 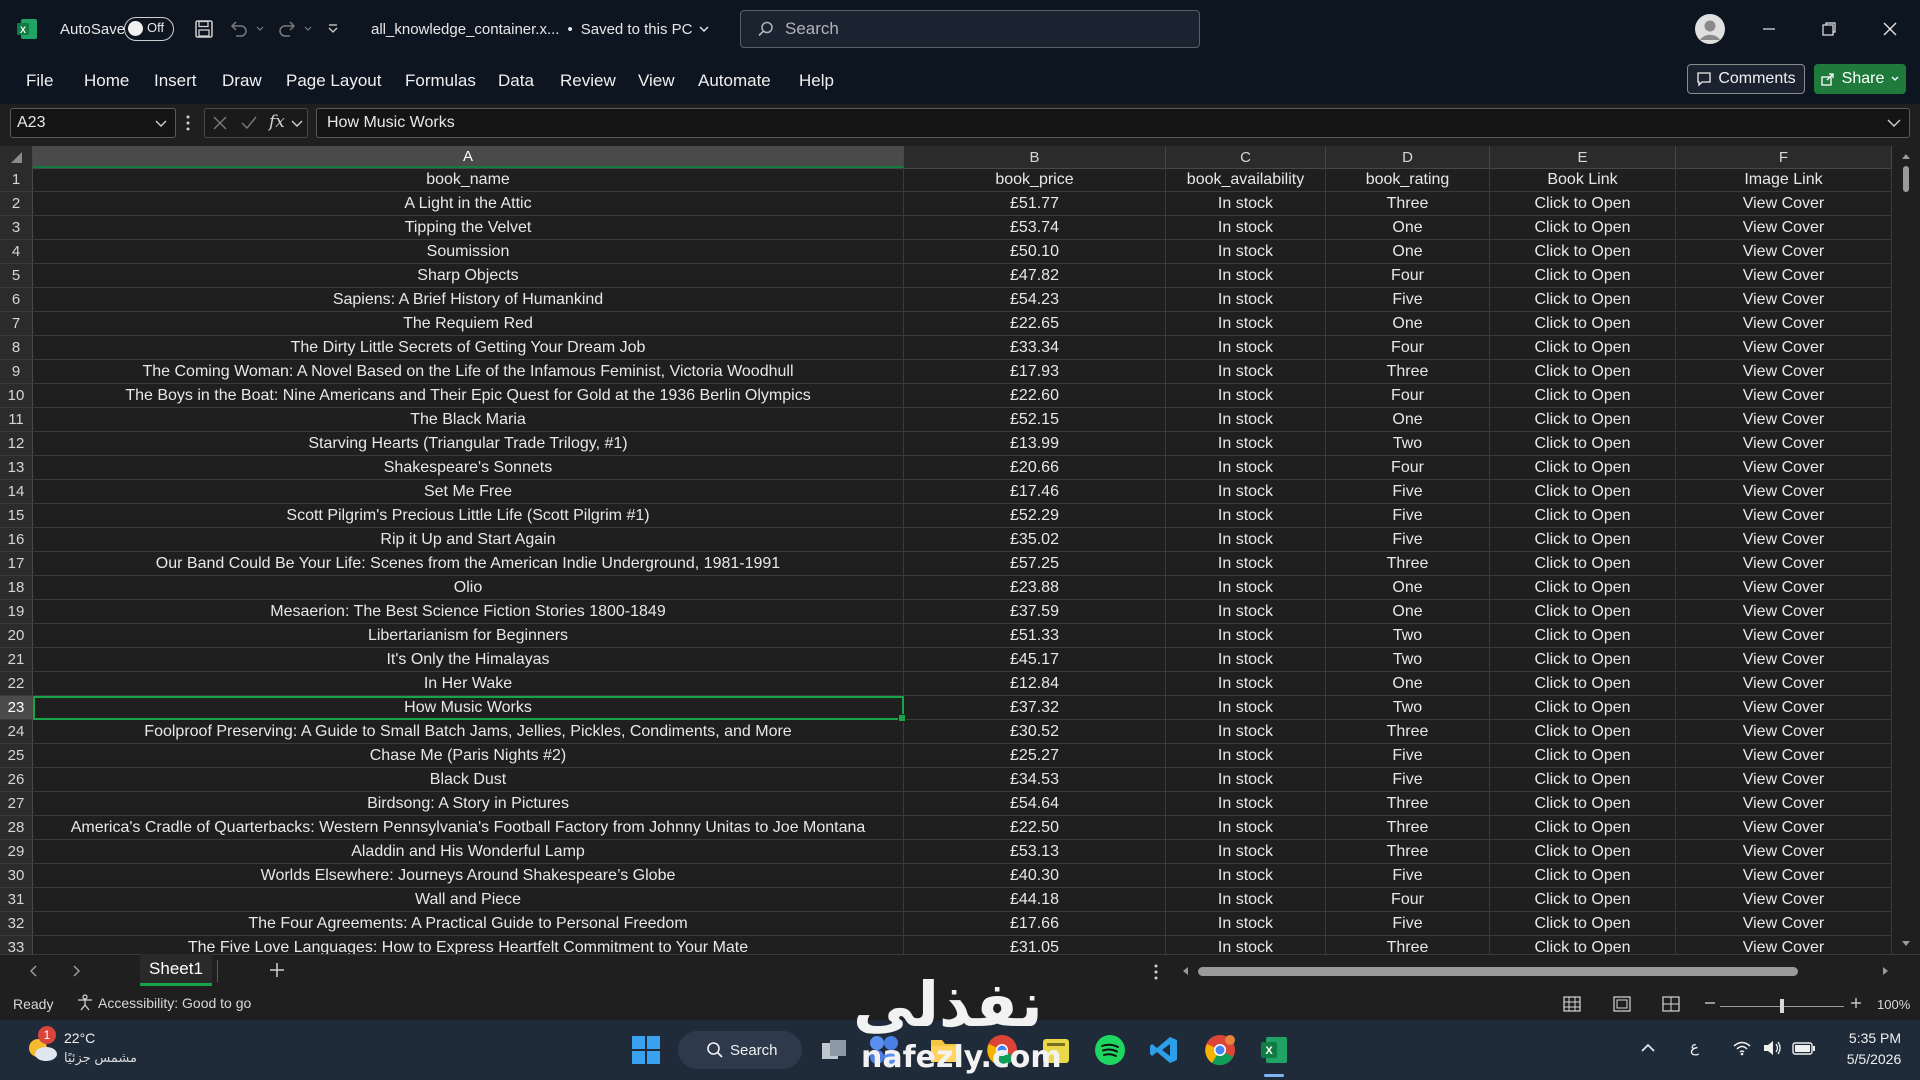 I want to click on clock-date: 5/5/2026, so click(x=1874, y=1059).